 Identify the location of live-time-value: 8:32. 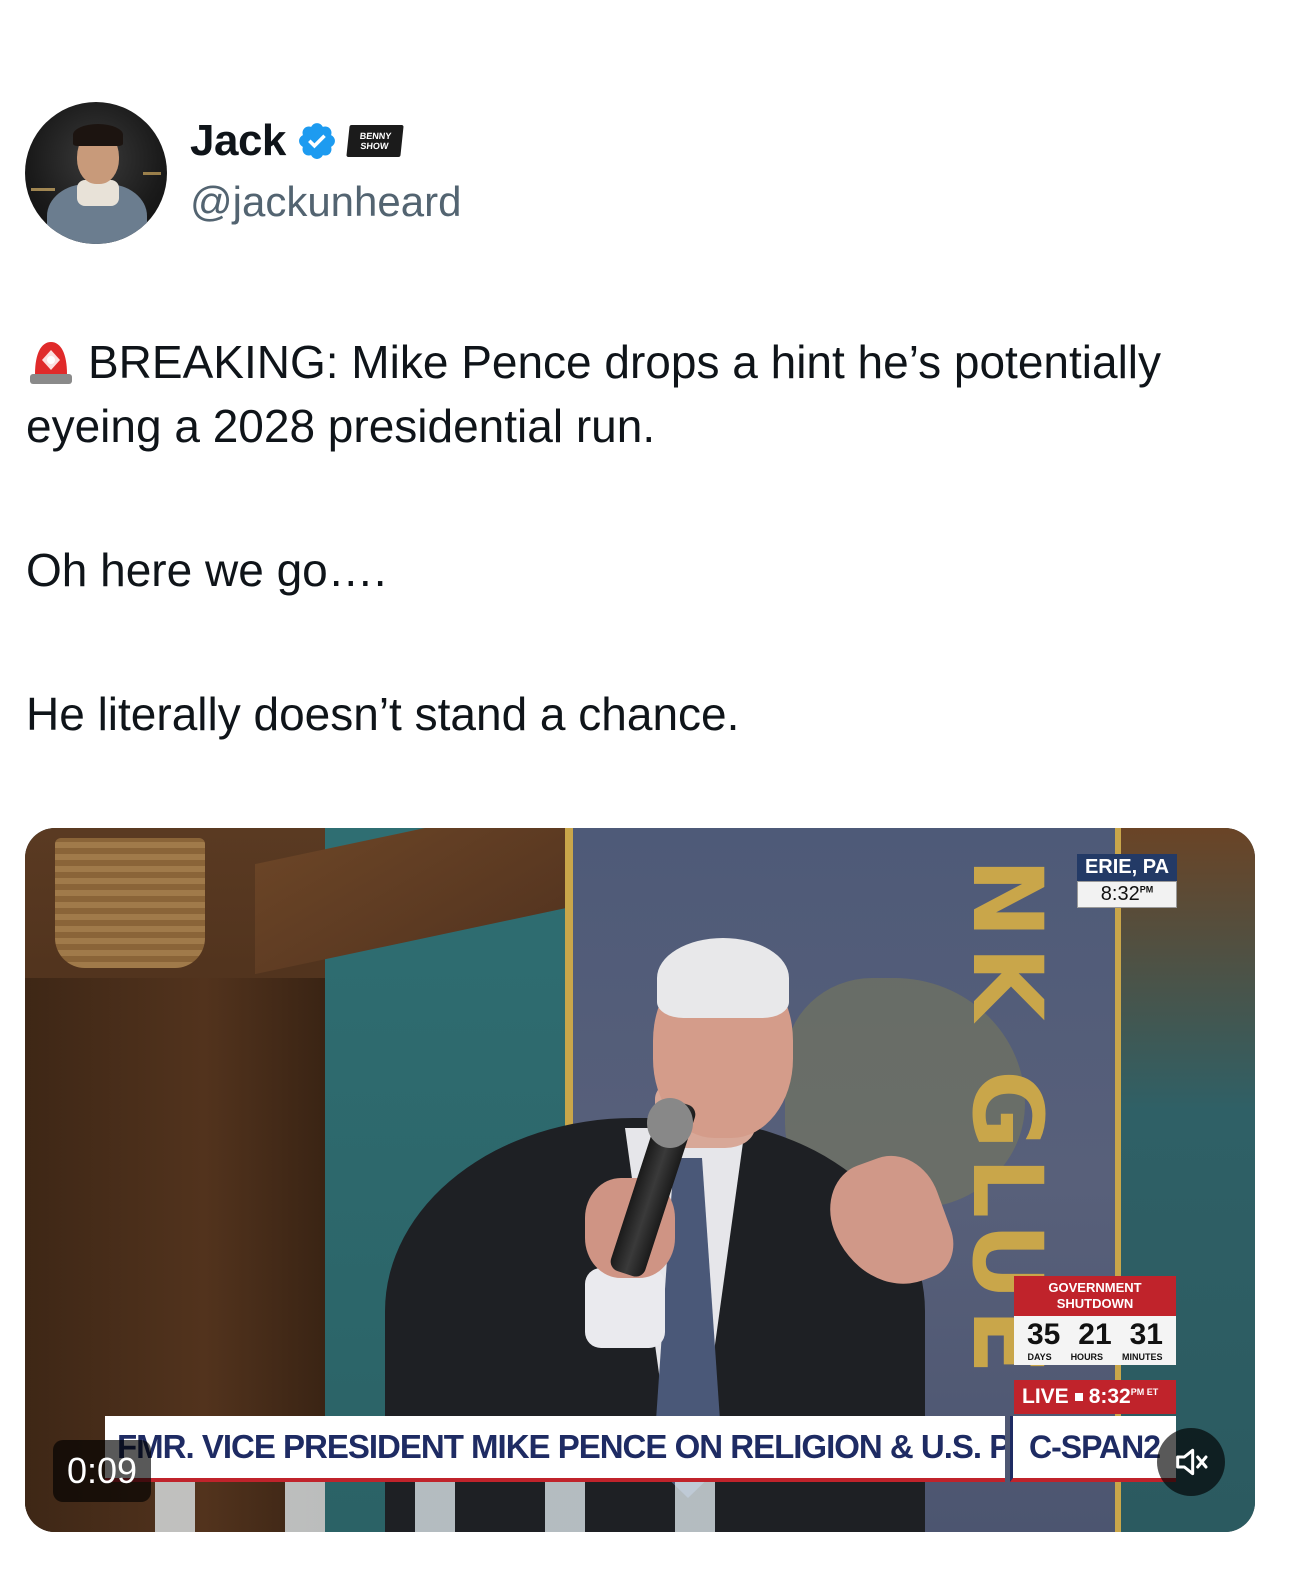
(1109, 1396).